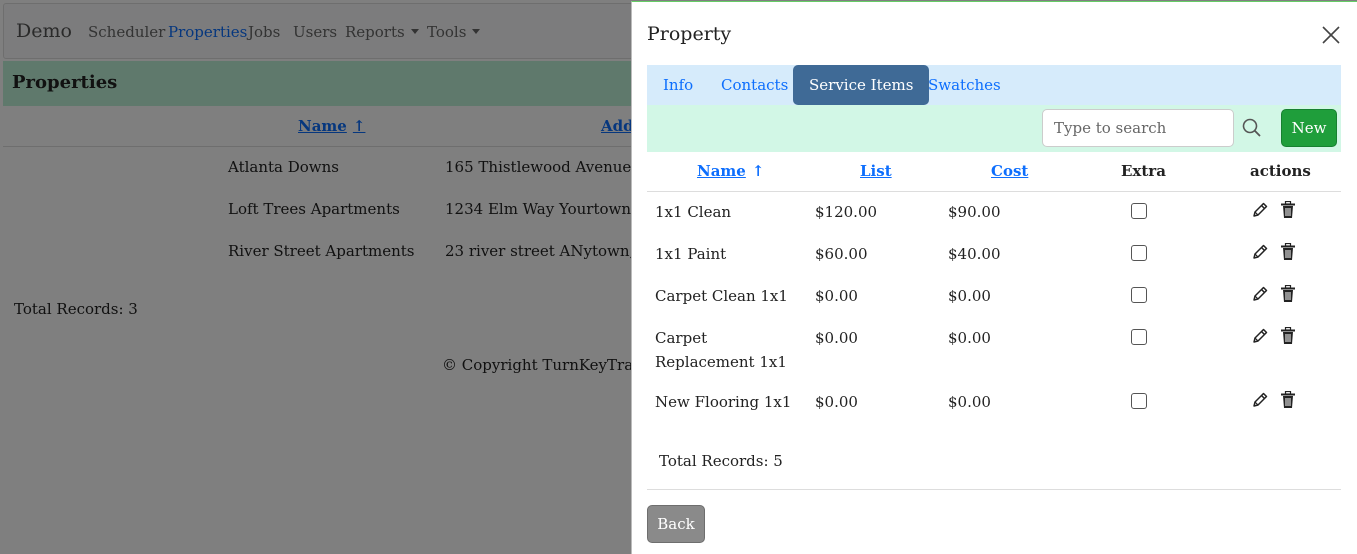  Describe the element at coordinates (994, 191) in the screenshot. I see `header-divider` at that location.